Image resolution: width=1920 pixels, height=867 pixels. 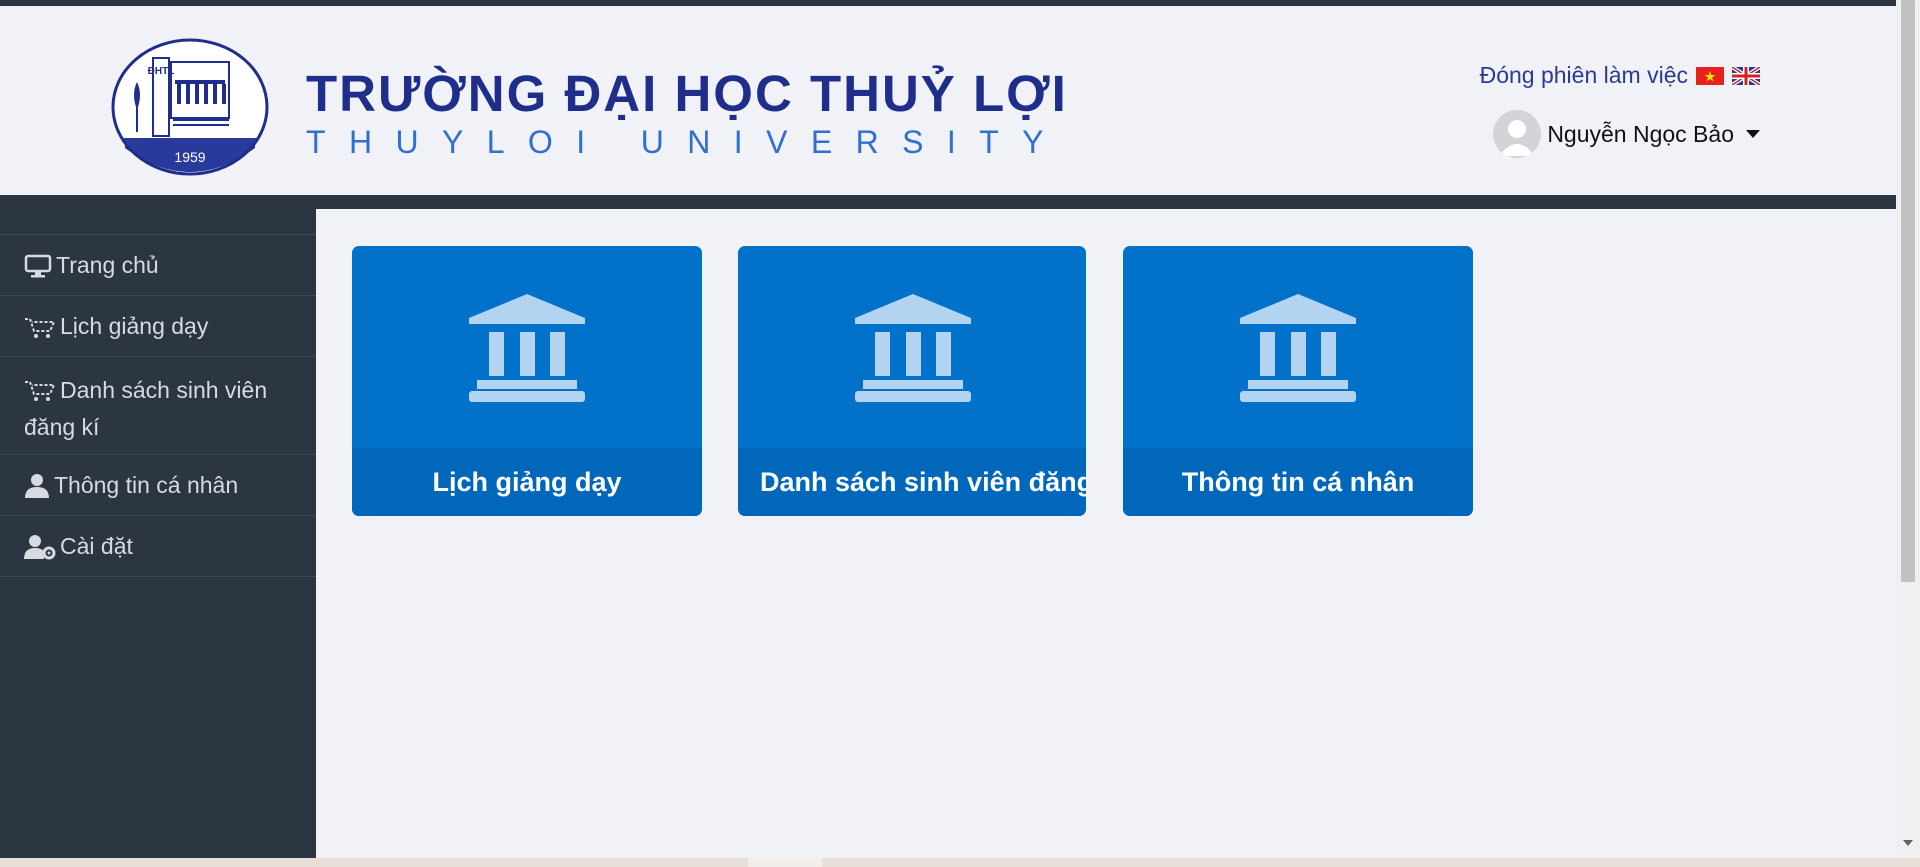 What do you see at coordinates (38, 265) in the screenshot?
I see `monitor-icon` at bounding box center [38, 265].